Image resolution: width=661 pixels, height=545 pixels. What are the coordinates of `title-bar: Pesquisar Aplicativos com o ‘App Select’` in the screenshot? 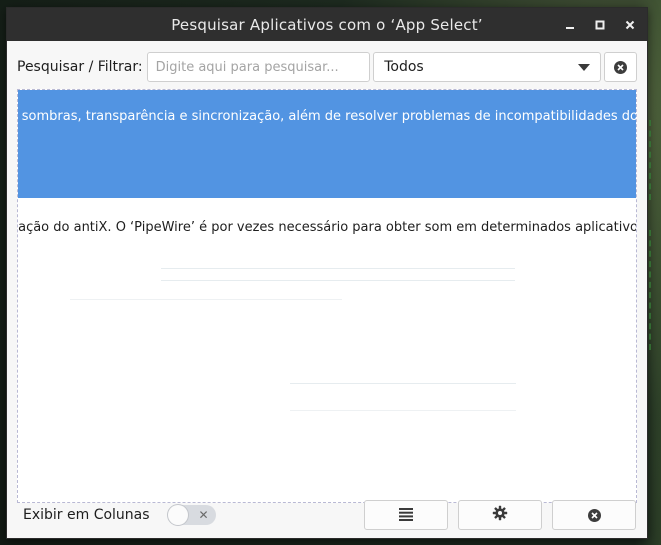 It's located at (327, 24).